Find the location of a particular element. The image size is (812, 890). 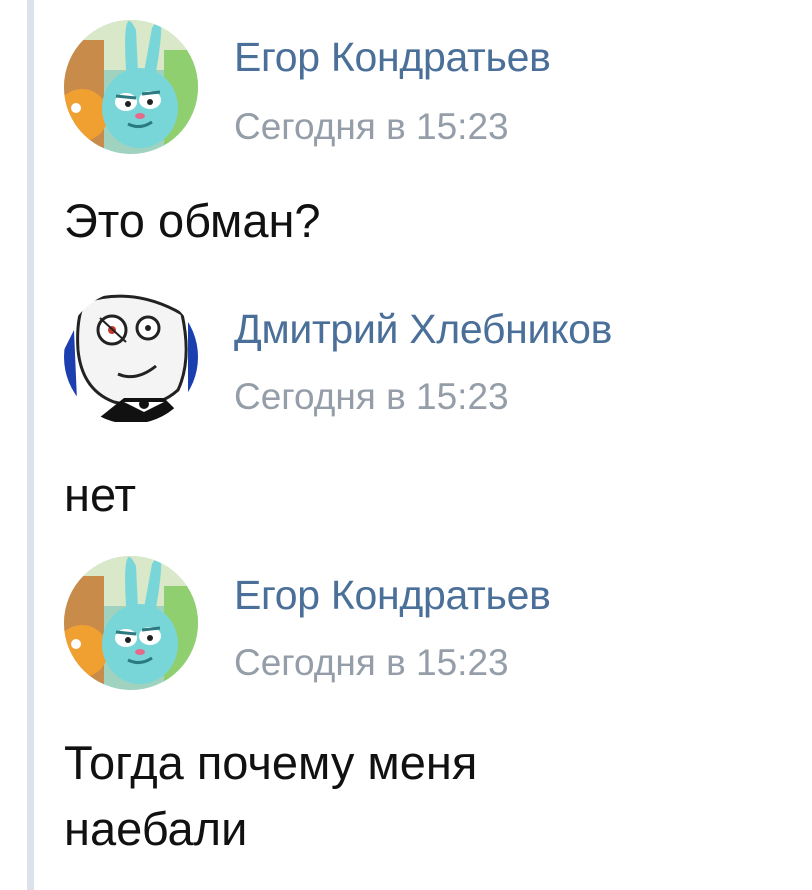

rage-face-avatar-icon is located at coordinates (131, 357).